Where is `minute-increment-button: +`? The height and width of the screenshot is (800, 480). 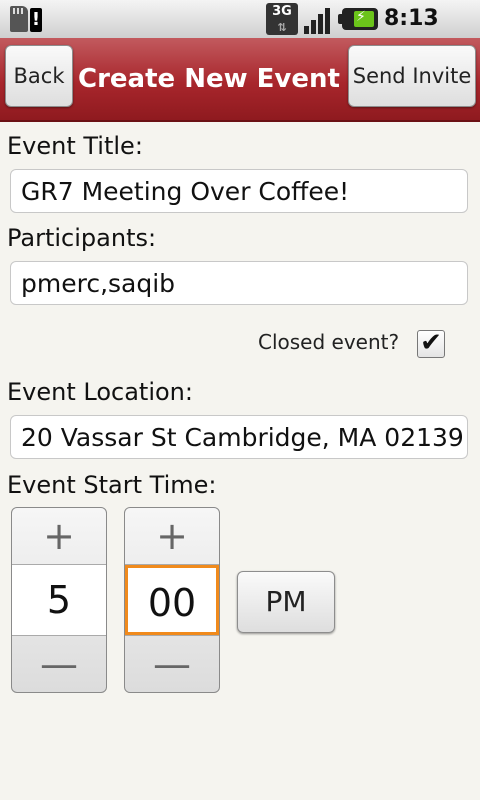 minute-increment-button: + is located at coordinates (172, 536).